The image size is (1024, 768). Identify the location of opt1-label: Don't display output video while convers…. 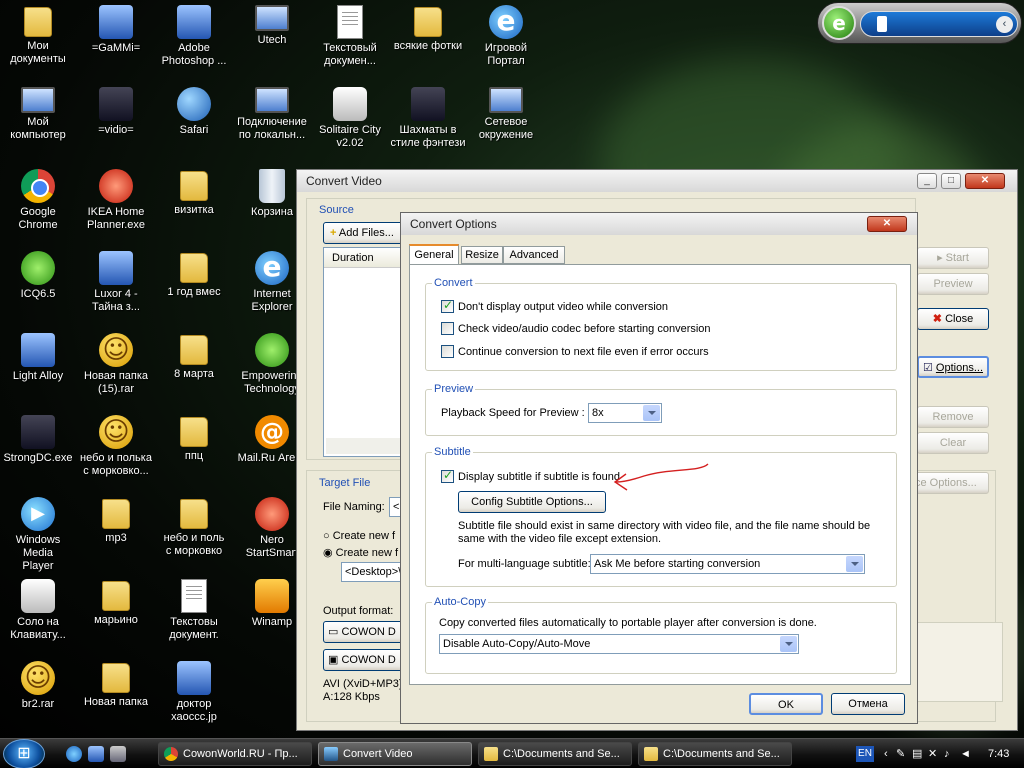
(563, 307).